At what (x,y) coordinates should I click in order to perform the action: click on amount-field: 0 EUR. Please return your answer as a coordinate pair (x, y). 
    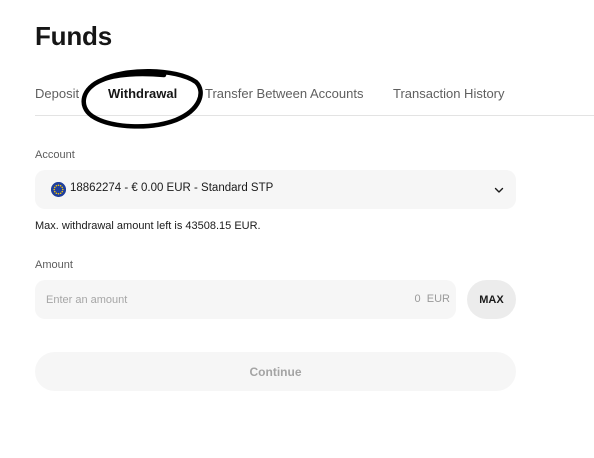
    Looking at the image, I should click on (245, 299).